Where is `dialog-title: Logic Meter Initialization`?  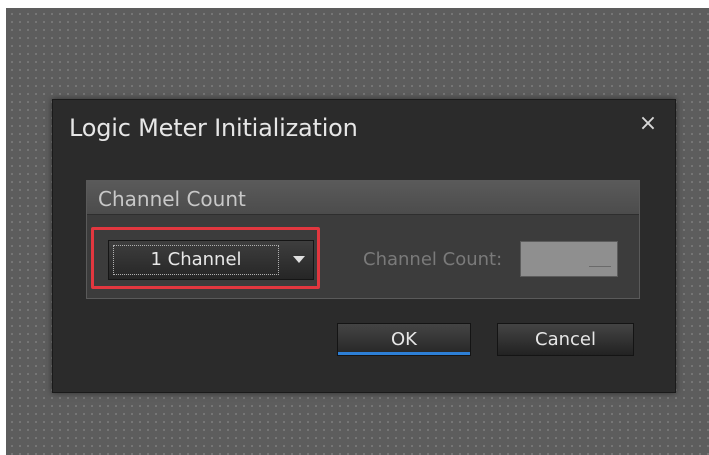 dialog-title: Logic Meter Initialization is located at coordinates (213, 128).